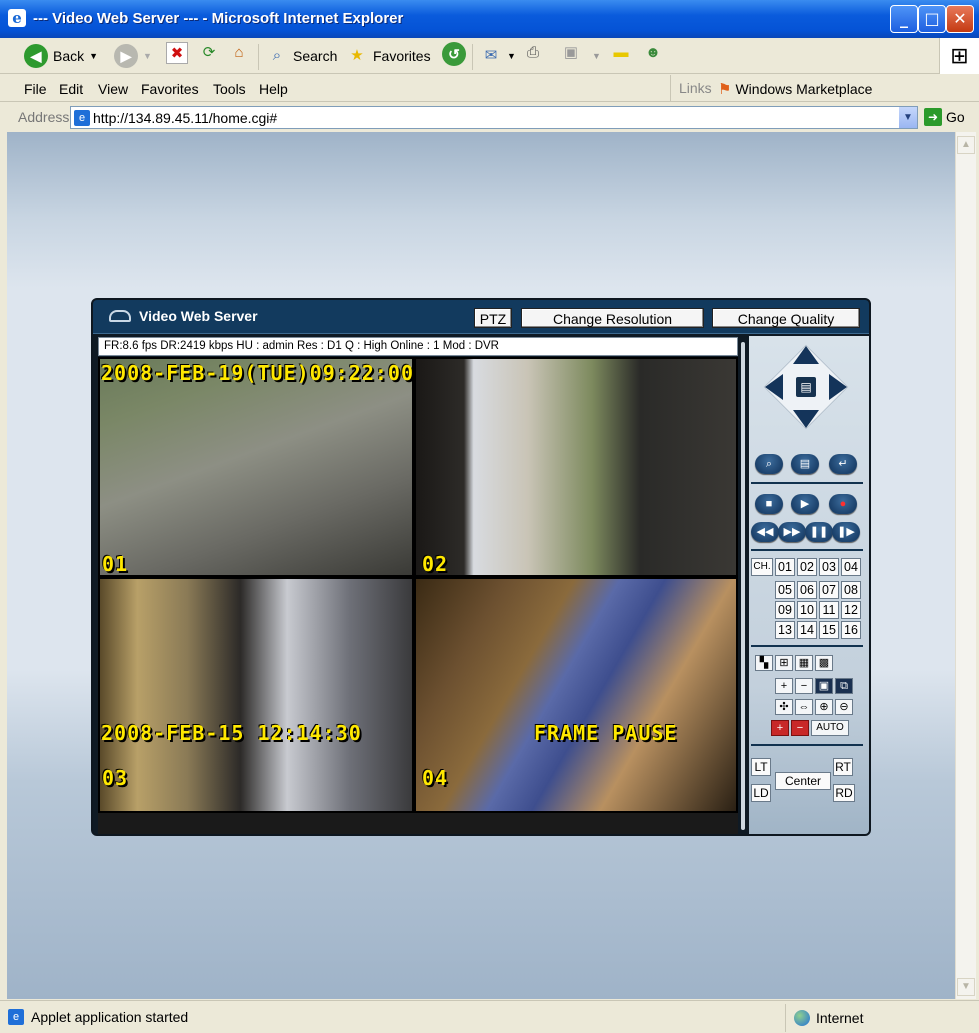 This screenshot has height=1033, width=979. Describe the element at coordinates (844, 707) in the screenshot. I see `zoom-out-icon: ⊖` at that location.